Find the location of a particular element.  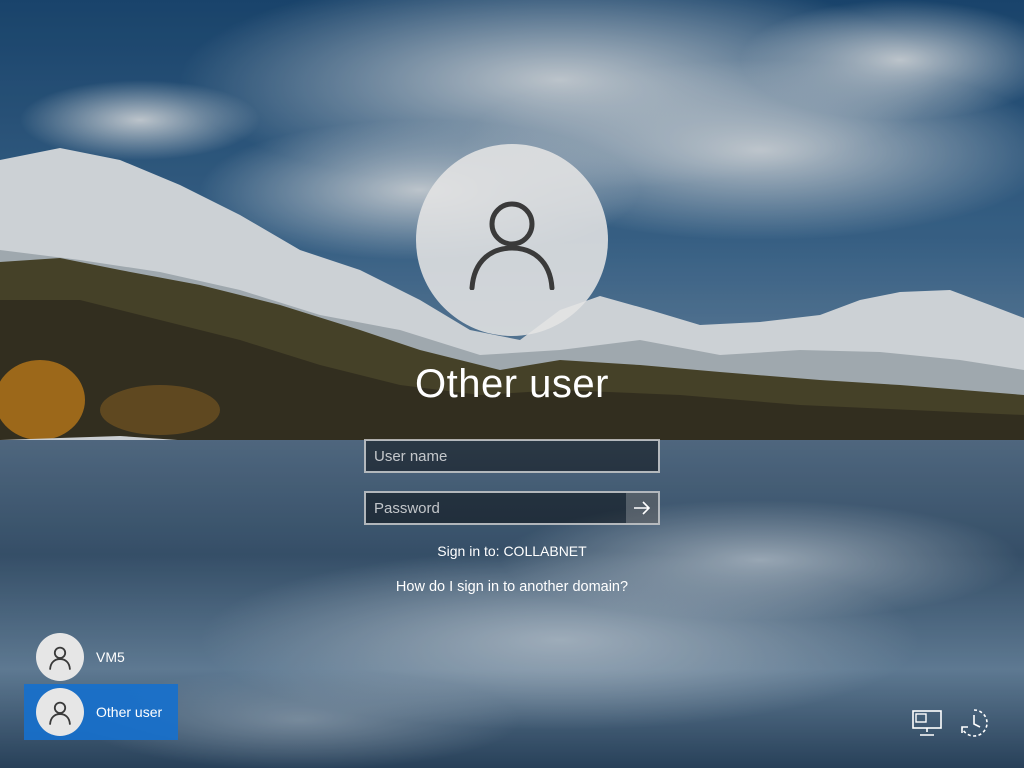

user-tile-label: Other user is located at coordinates (129, 712).